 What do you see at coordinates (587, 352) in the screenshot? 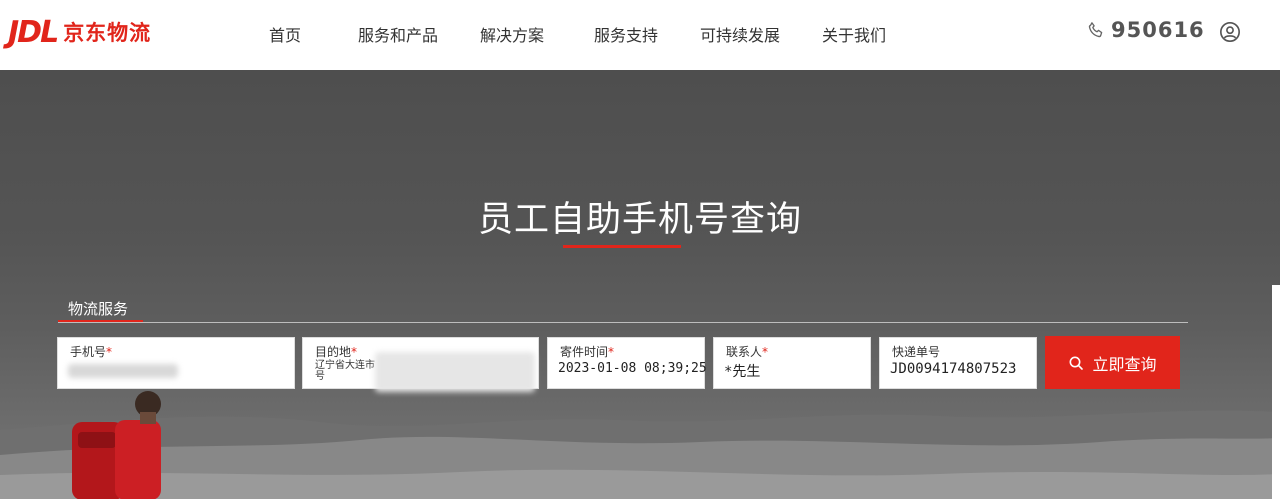
I see `send-time-field-label: 寄件时间*` at bounding box center [587, 352].